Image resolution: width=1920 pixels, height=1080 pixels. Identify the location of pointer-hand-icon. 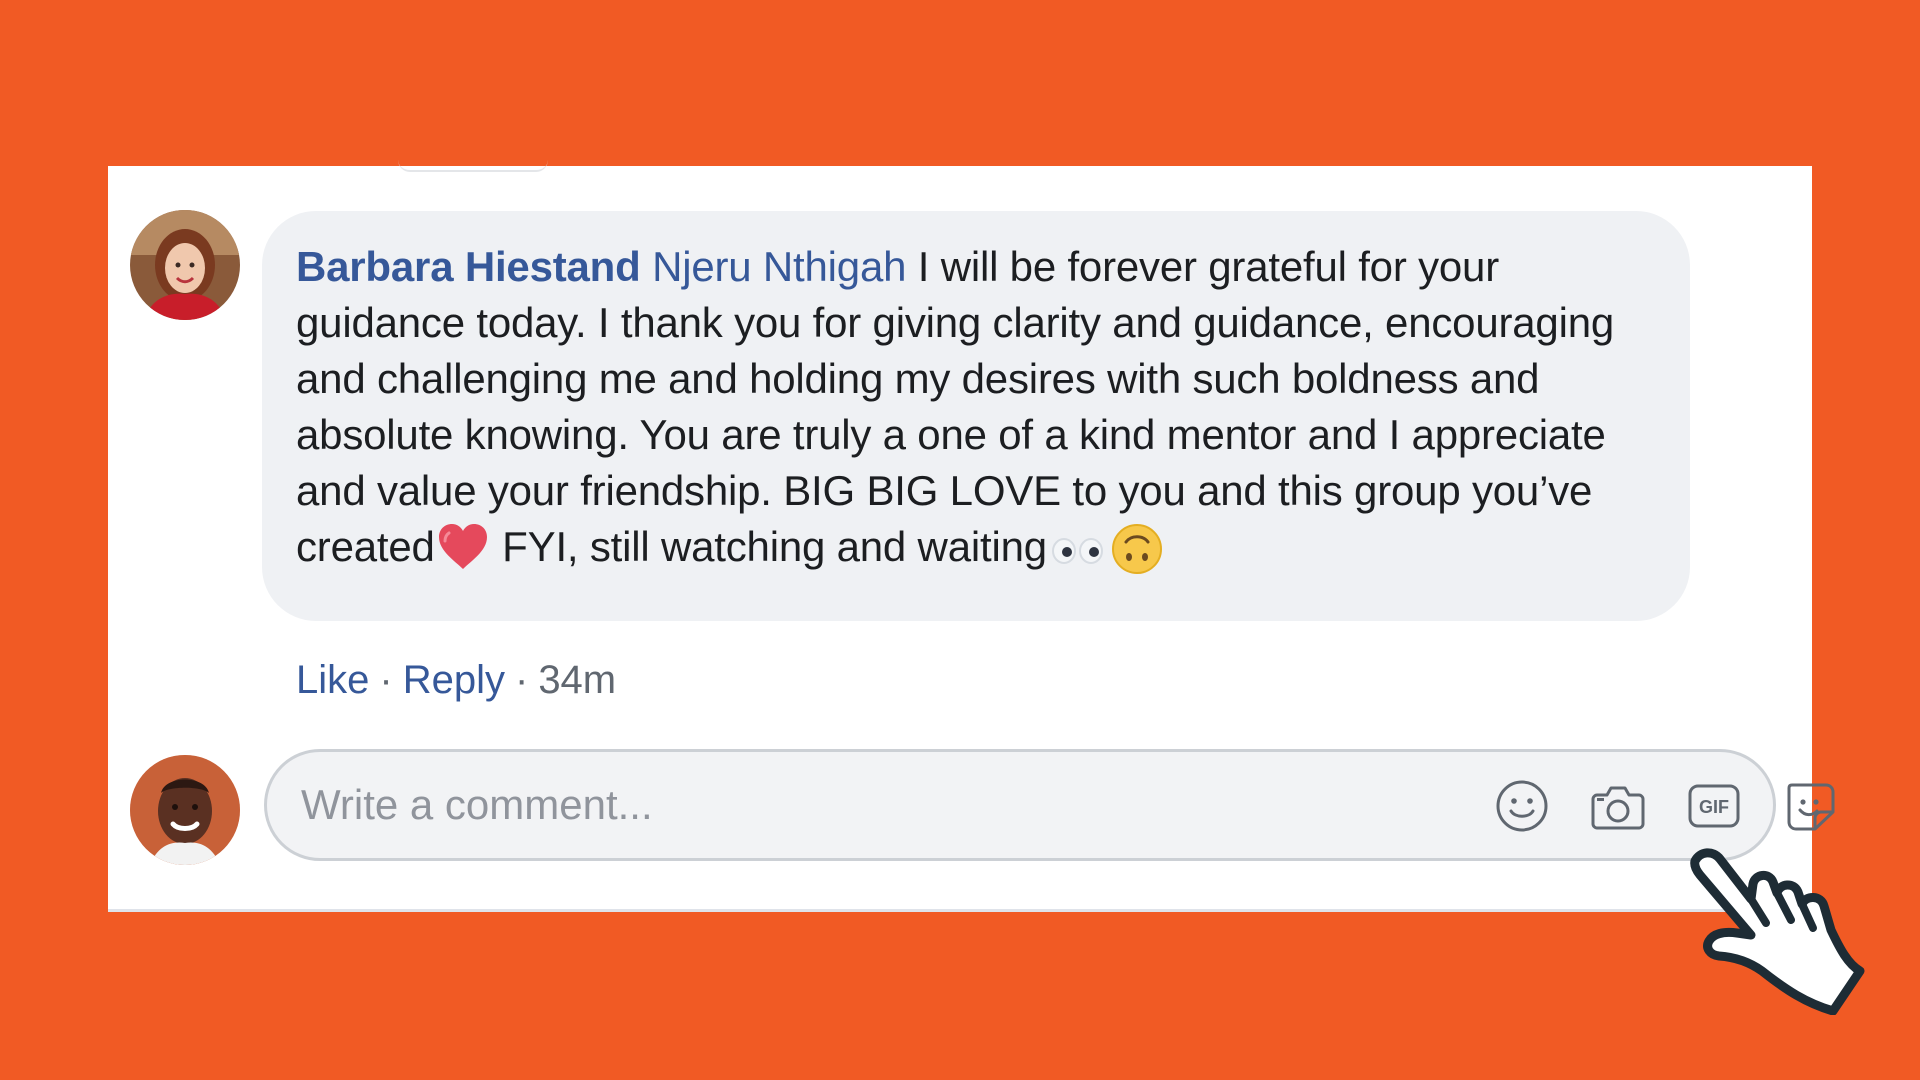
(1782, 930).